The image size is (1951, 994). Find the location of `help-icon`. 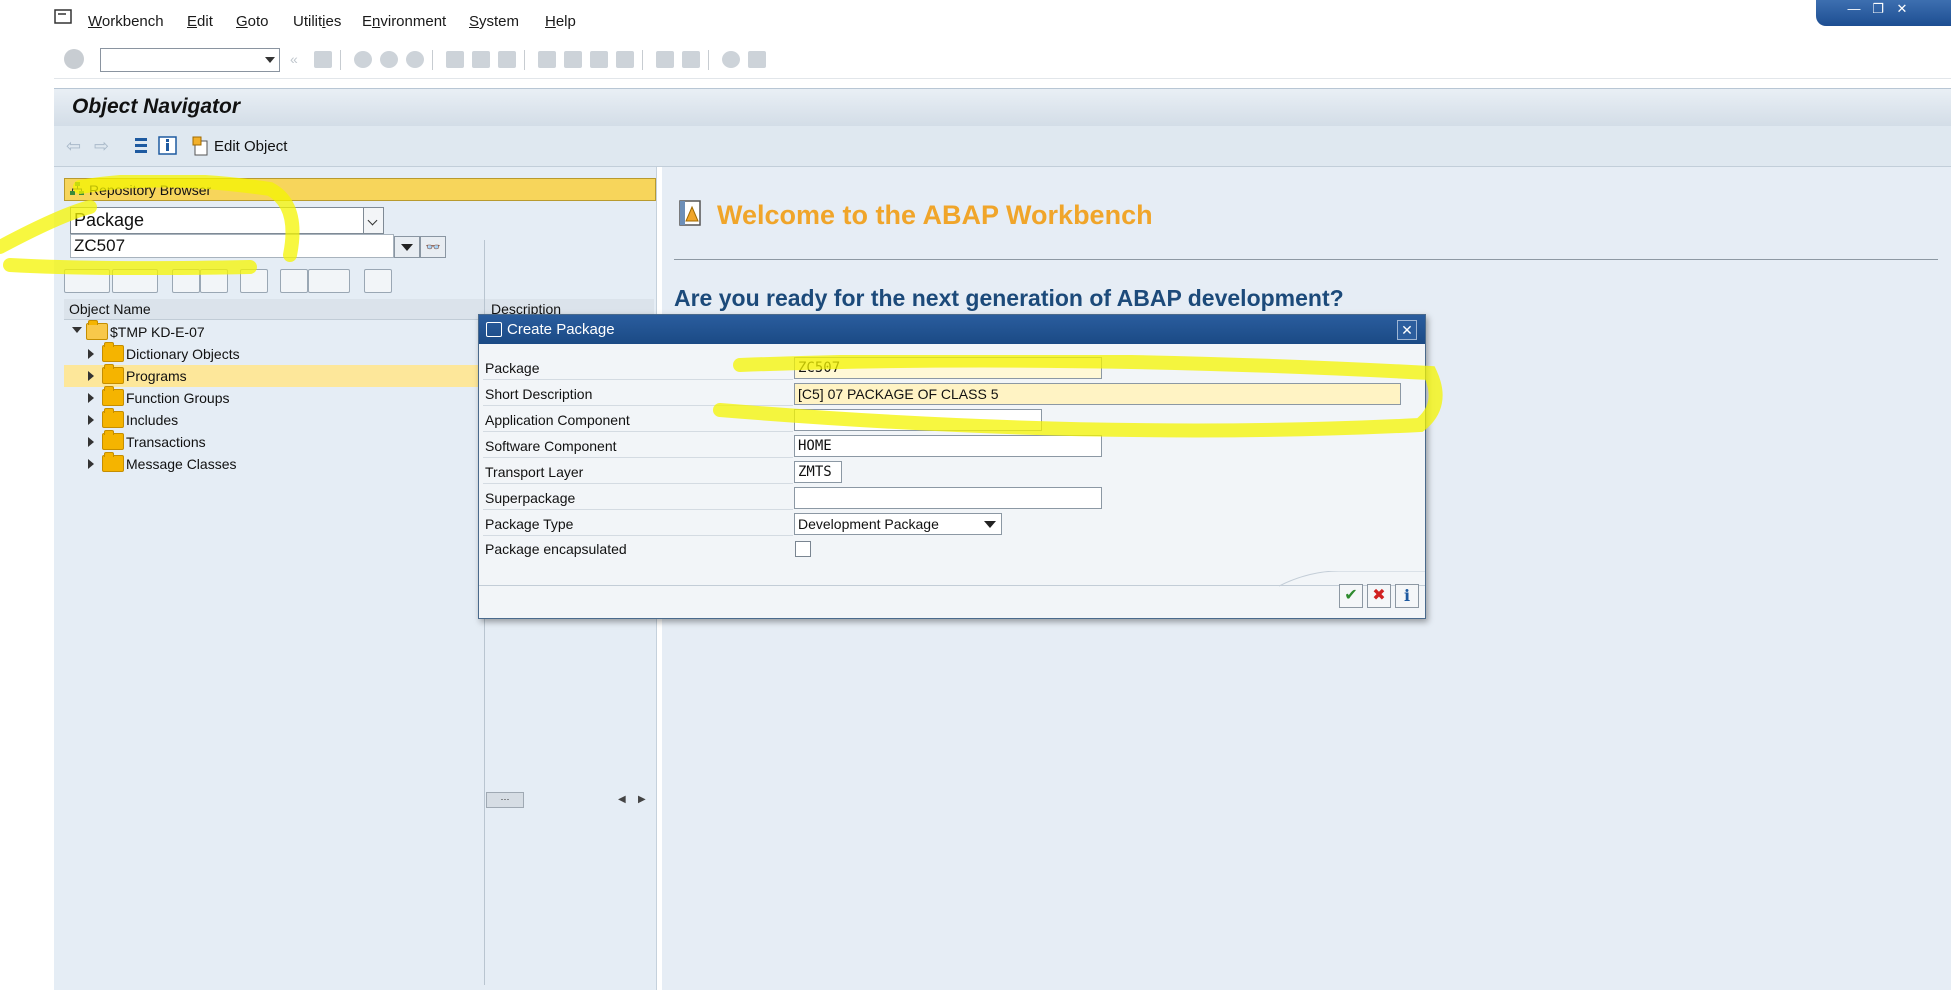

help-icon is located at coordinates (731, 59).